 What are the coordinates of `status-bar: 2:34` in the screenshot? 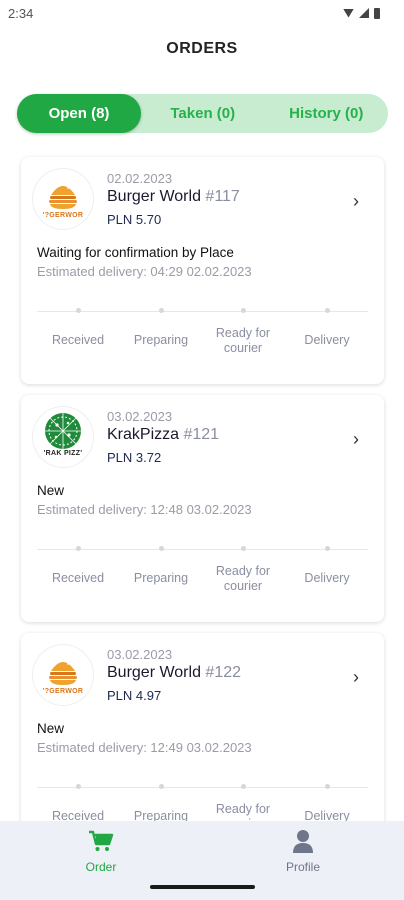 It's located at (202, 13).